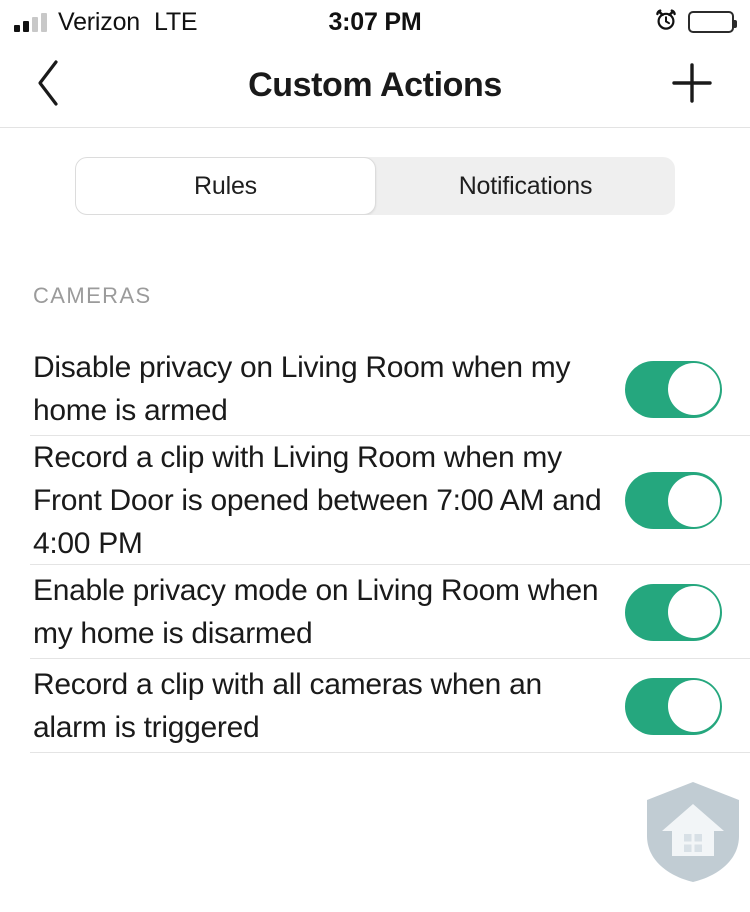 The width and height of the screenshot is (750, 912). What do you see at coordinates (176, 21) in the screenshot?
I see `network-type: LTE` at bounding box center [176, 21].